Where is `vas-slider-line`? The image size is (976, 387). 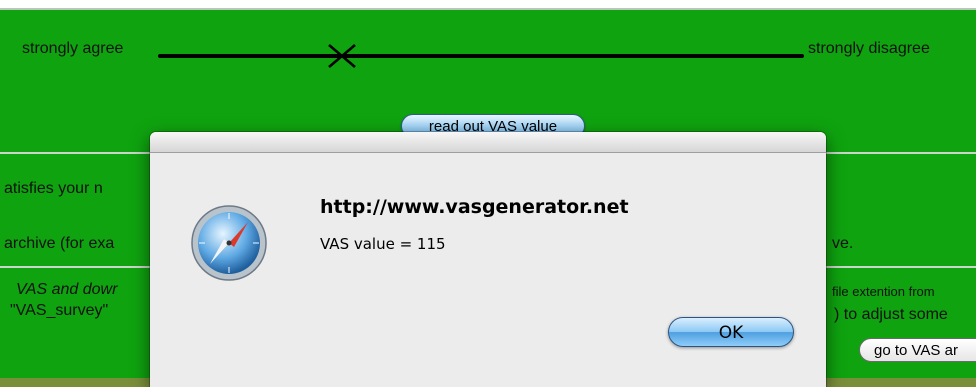
vas-slider-line is located at coordinates (481, 56).